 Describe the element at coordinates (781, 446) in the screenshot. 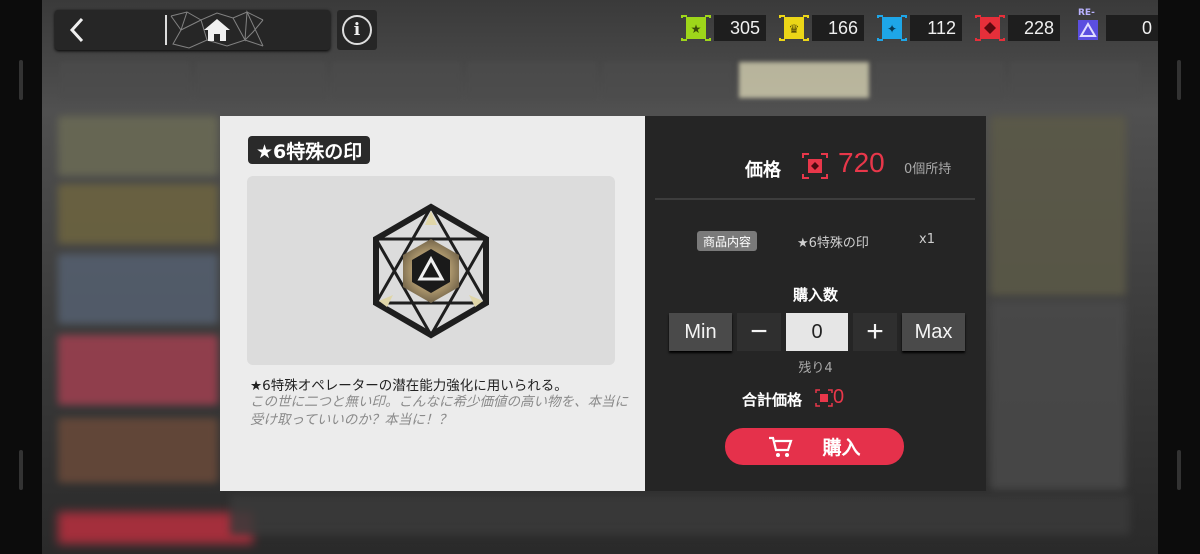

I see `shopping-cart-icon` at that location.